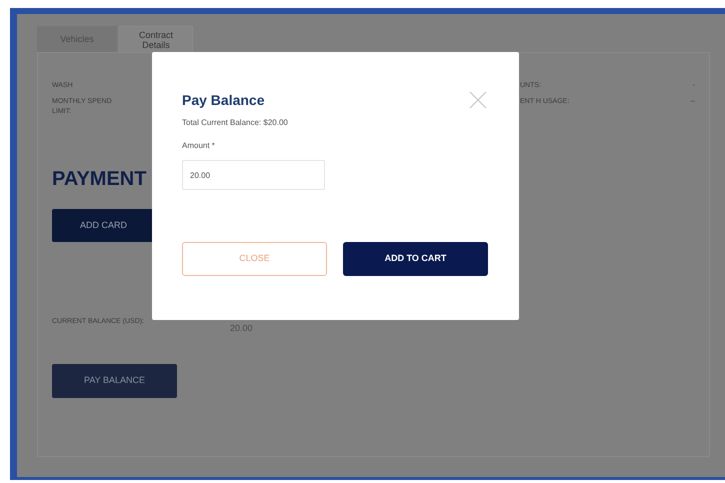  What do you see at coordinates (114, 381) in the screenshot?
I see `pay-balance-button: PAY BALANCE` at bounding box center [114, 381].